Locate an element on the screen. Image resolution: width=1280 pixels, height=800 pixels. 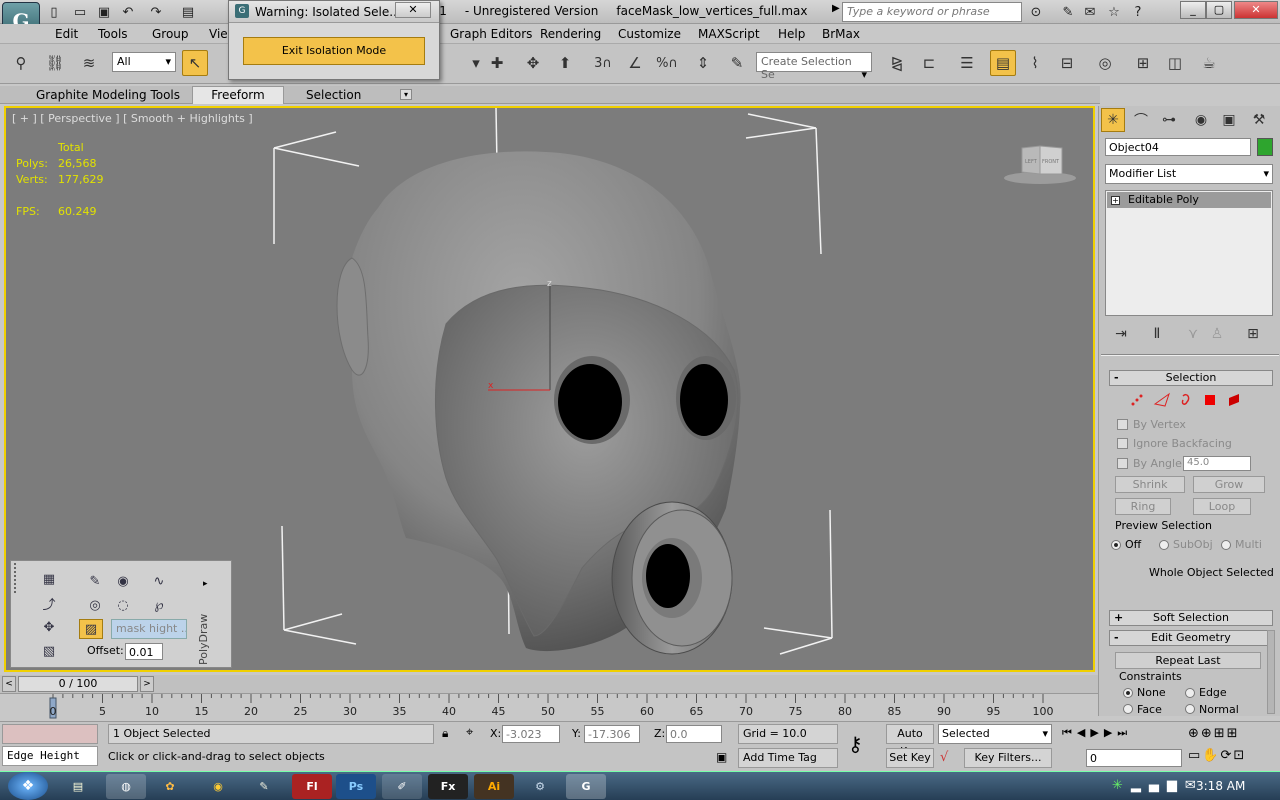
playback-controls: ⏮◀▶▶⏭ is located at coordinates (1097, 733).